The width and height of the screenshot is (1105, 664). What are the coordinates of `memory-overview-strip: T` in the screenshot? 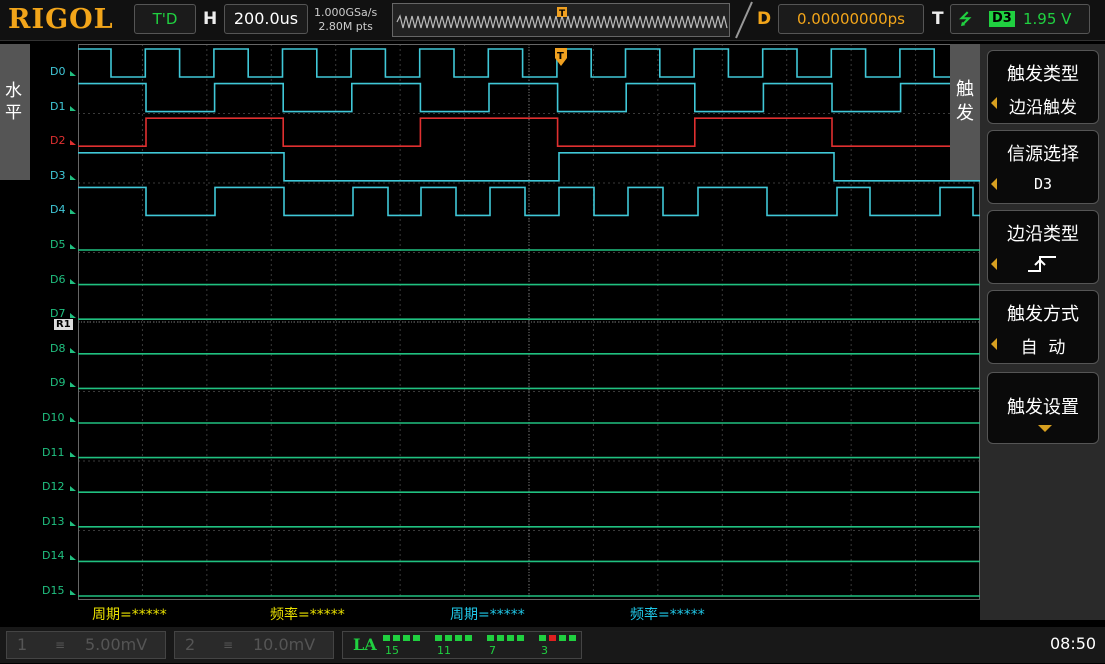 It's located at (561, 20).